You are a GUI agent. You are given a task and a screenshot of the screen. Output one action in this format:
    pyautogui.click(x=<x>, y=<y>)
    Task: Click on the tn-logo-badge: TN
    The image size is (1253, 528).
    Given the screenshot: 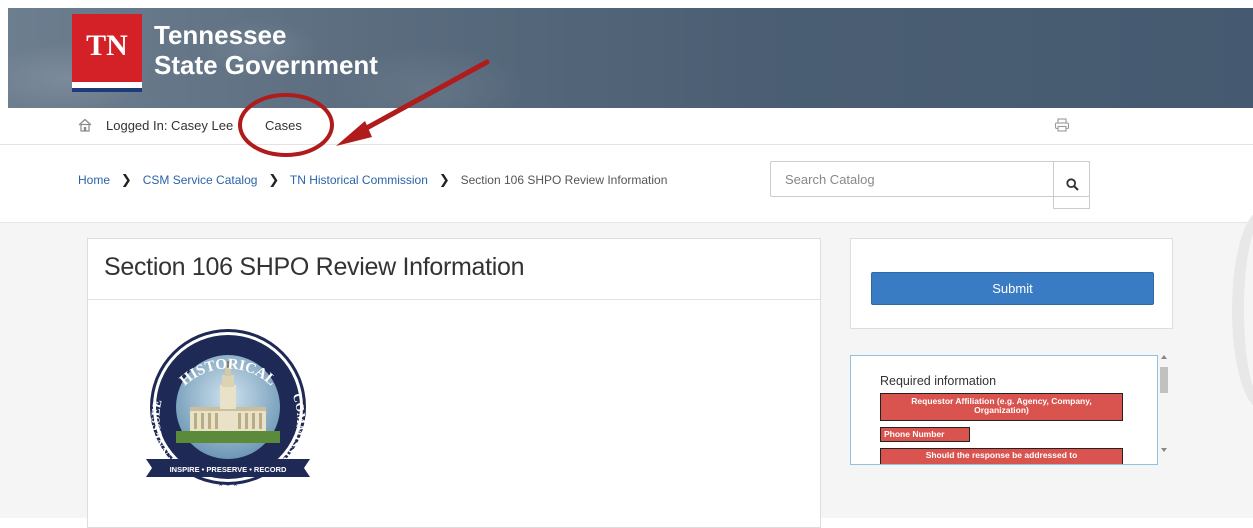 What is the action you would take?
    pyautogui.click(x=107, y=53)
    